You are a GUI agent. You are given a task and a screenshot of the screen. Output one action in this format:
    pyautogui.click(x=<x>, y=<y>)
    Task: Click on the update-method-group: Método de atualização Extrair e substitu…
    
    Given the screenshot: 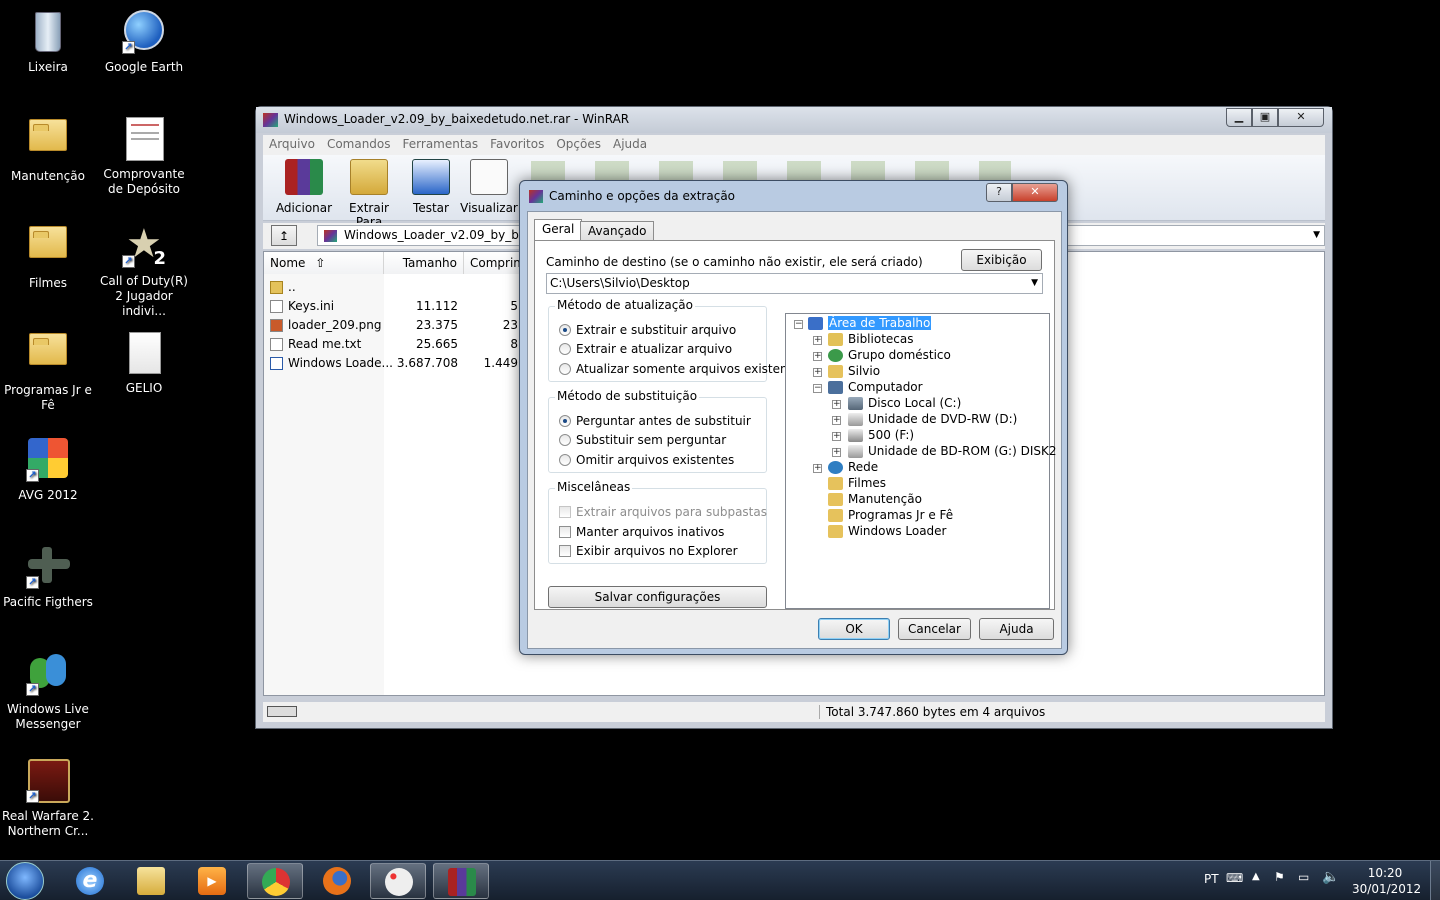 What is the action you would take?
    pyautogui.click(x=677, y=340)
    